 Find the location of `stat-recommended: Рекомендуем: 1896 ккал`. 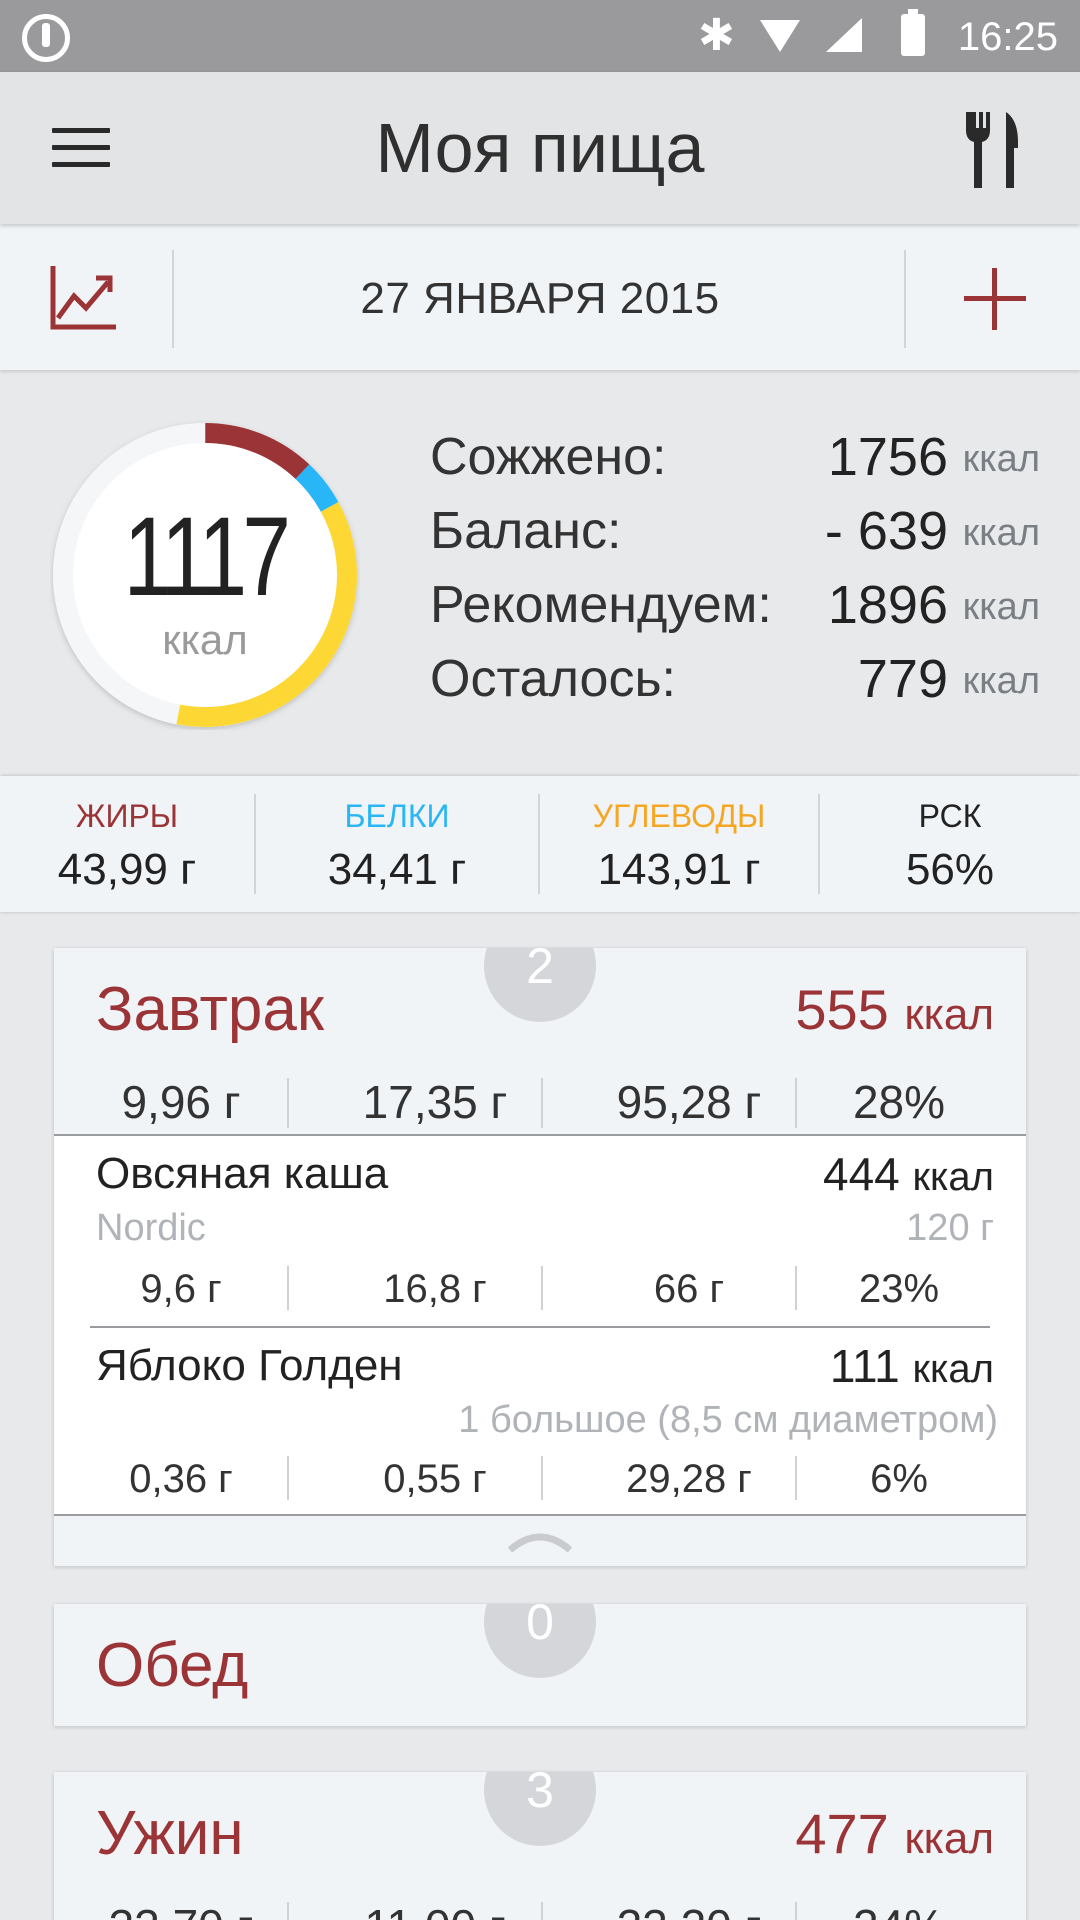

stat-recommended: Рекомендуем: 1896 ккал is located at coordinates (735, 605).